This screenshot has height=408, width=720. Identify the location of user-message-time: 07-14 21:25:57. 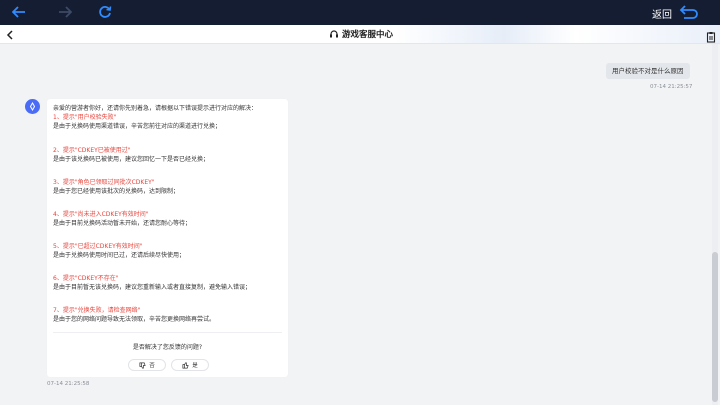
(671, 87).